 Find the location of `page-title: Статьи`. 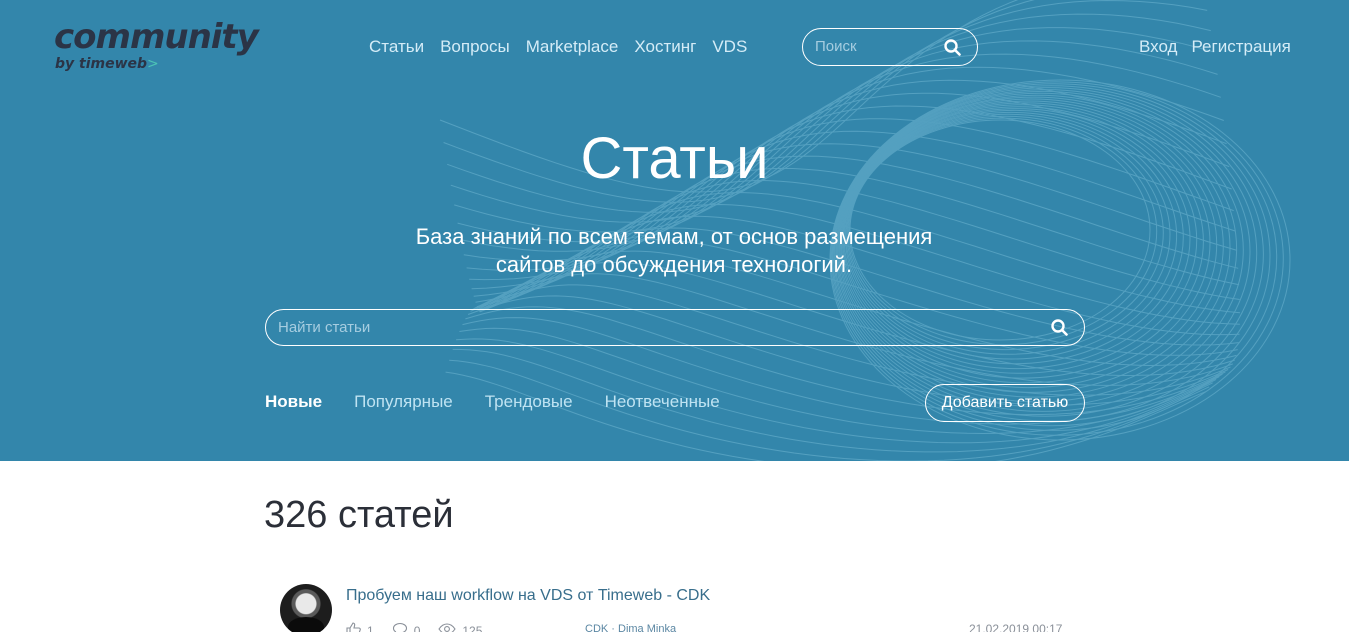

page-title: Статьи is located at coordinates (674, 158).